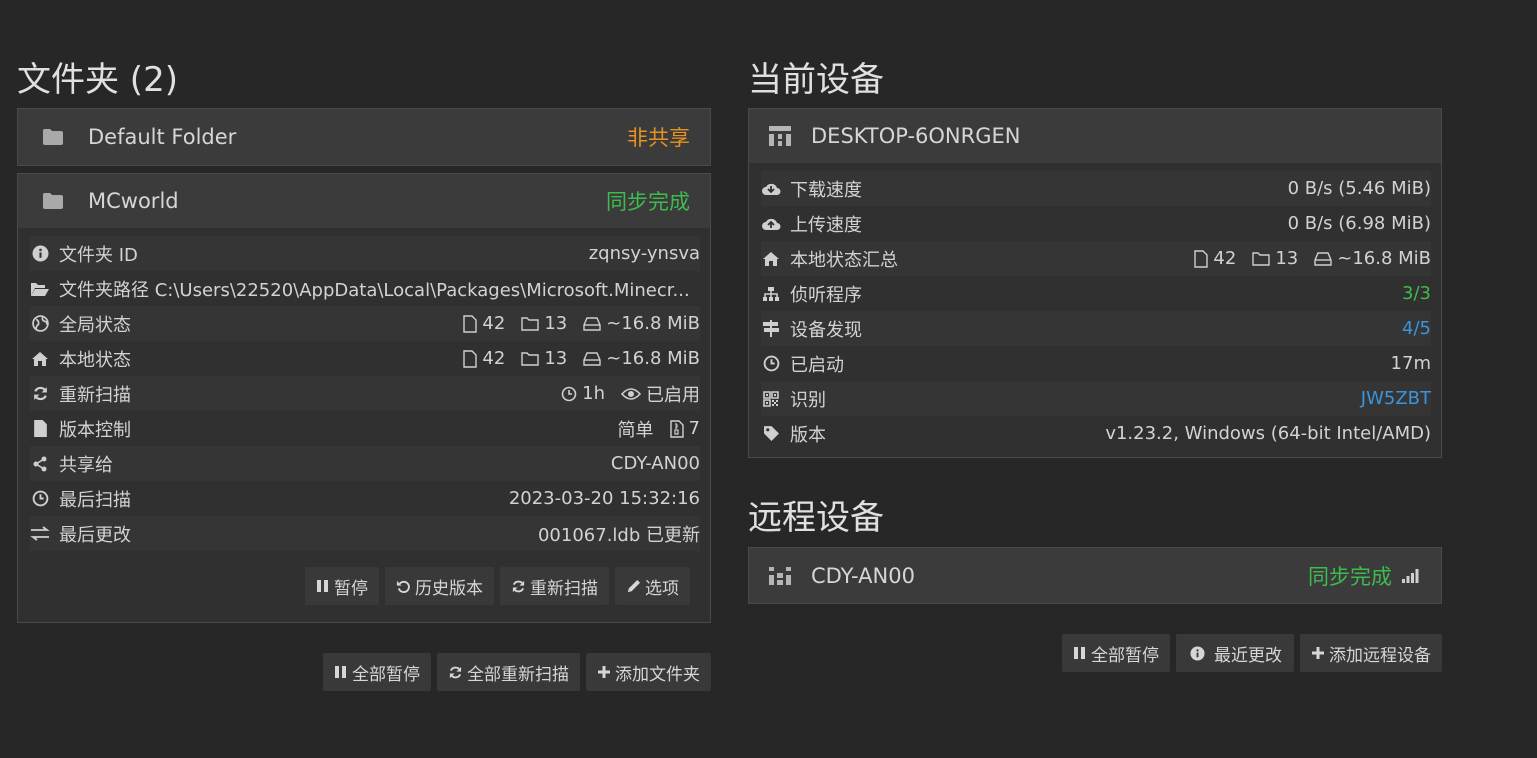 Image resolution: width=1537 pixels, height=758 pixels. I want to click on folder-status: 非共享, so click(658, 138).